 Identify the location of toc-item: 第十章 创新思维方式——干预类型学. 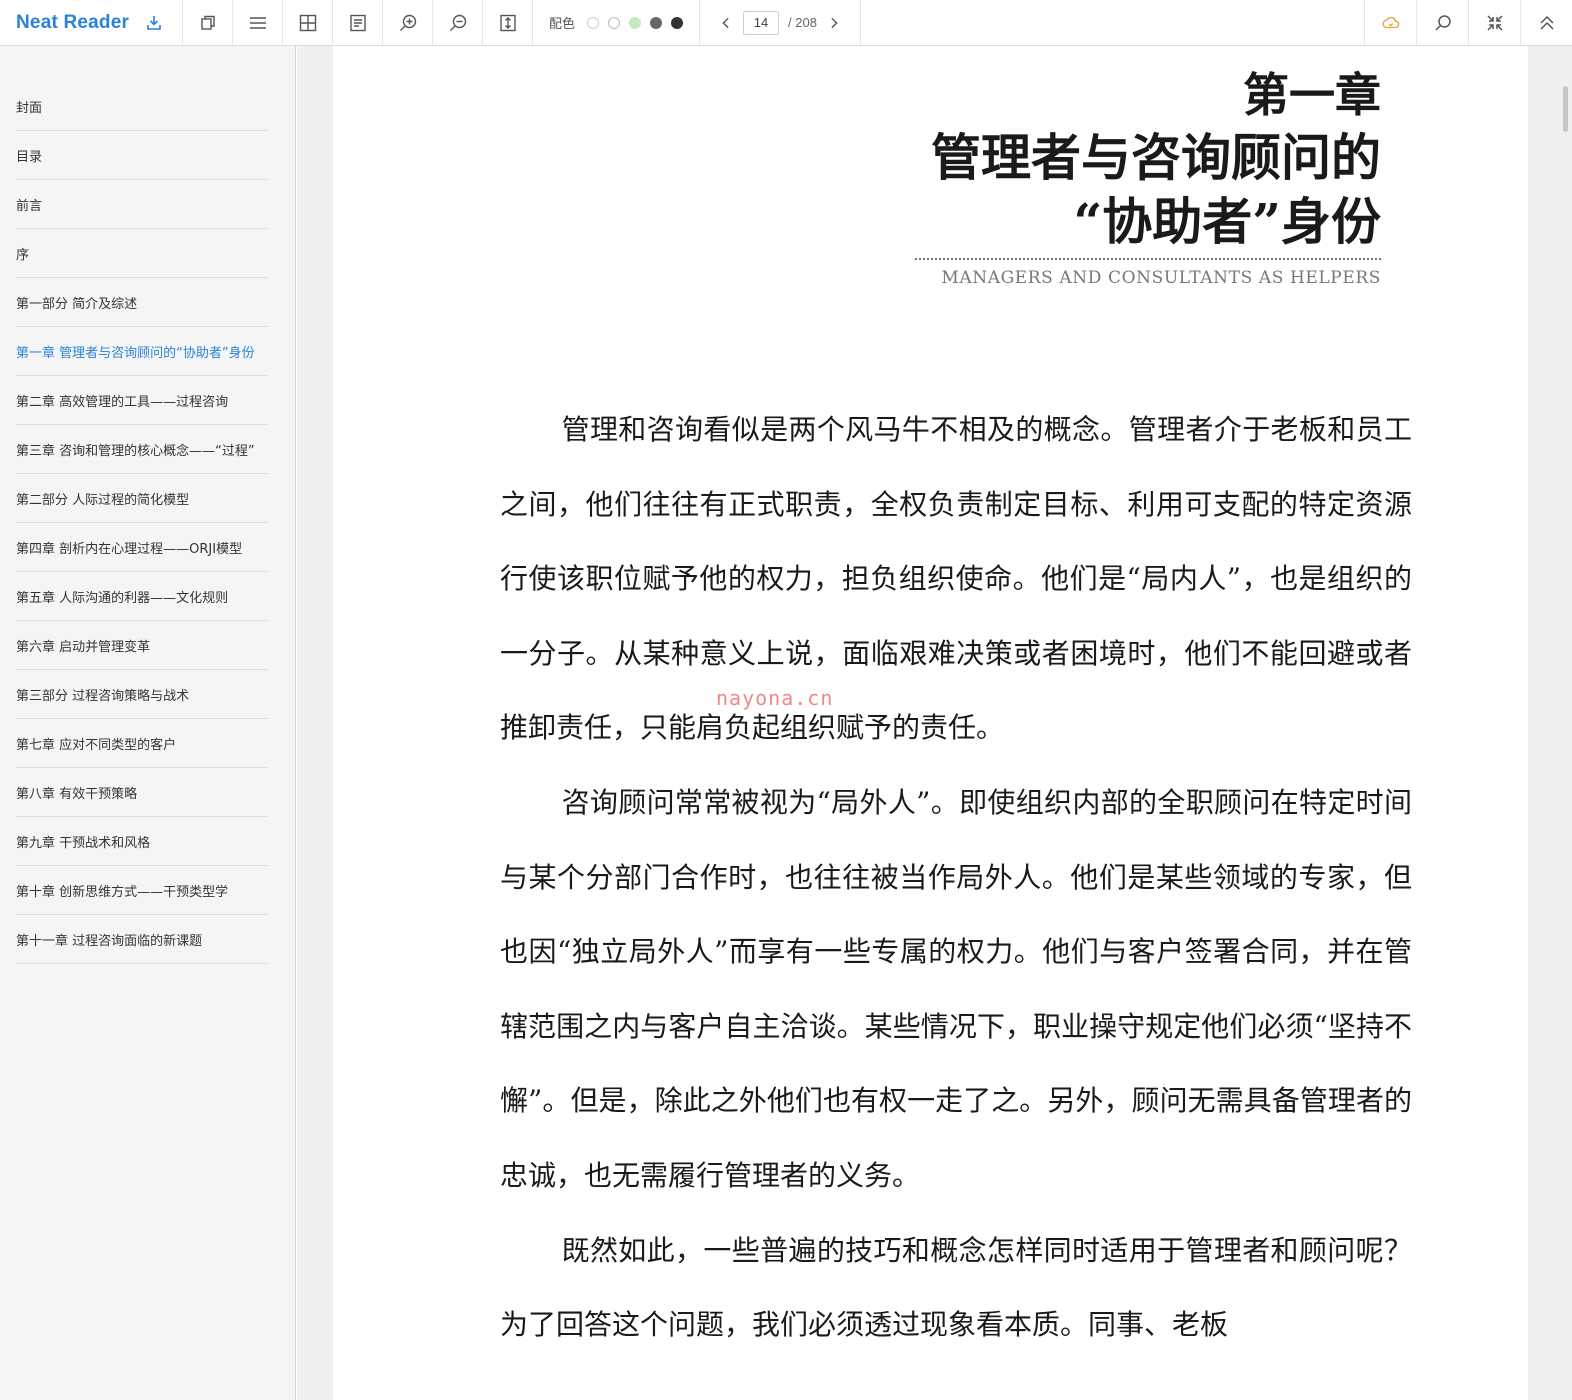
(141, 890).